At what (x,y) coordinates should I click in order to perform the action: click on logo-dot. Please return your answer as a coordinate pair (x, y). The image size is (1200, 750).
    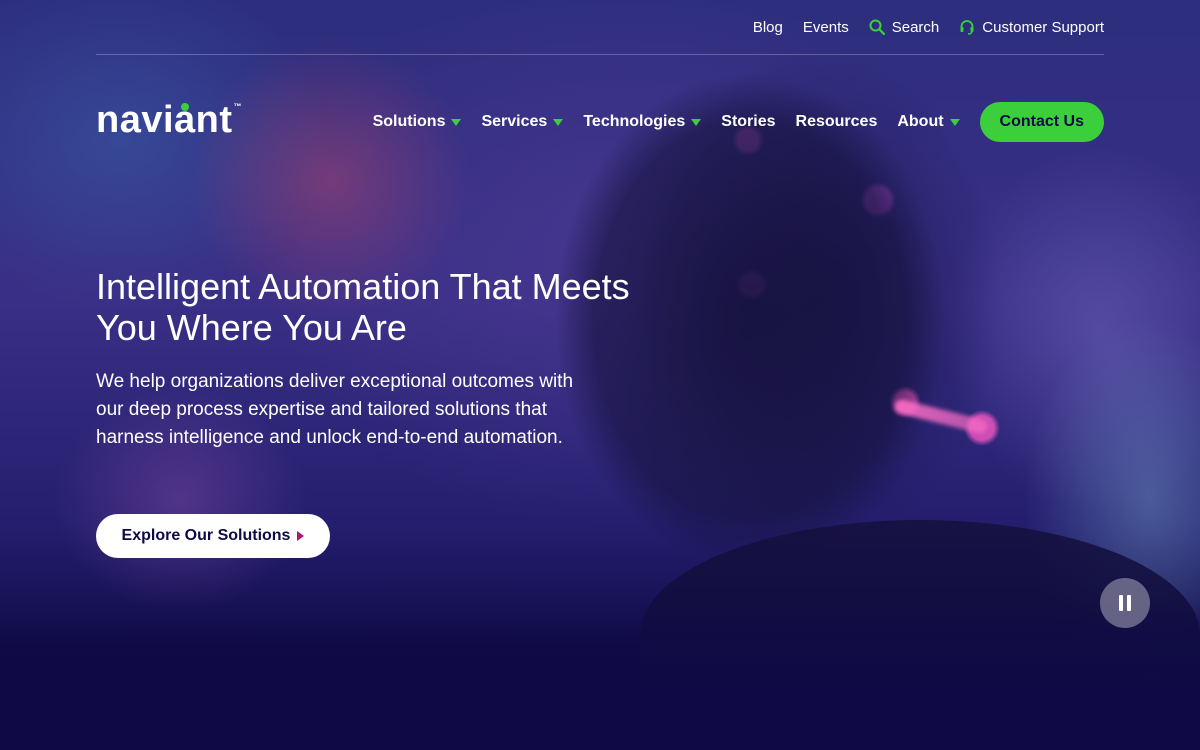
    Looking at the image, I should click on (185, 107).